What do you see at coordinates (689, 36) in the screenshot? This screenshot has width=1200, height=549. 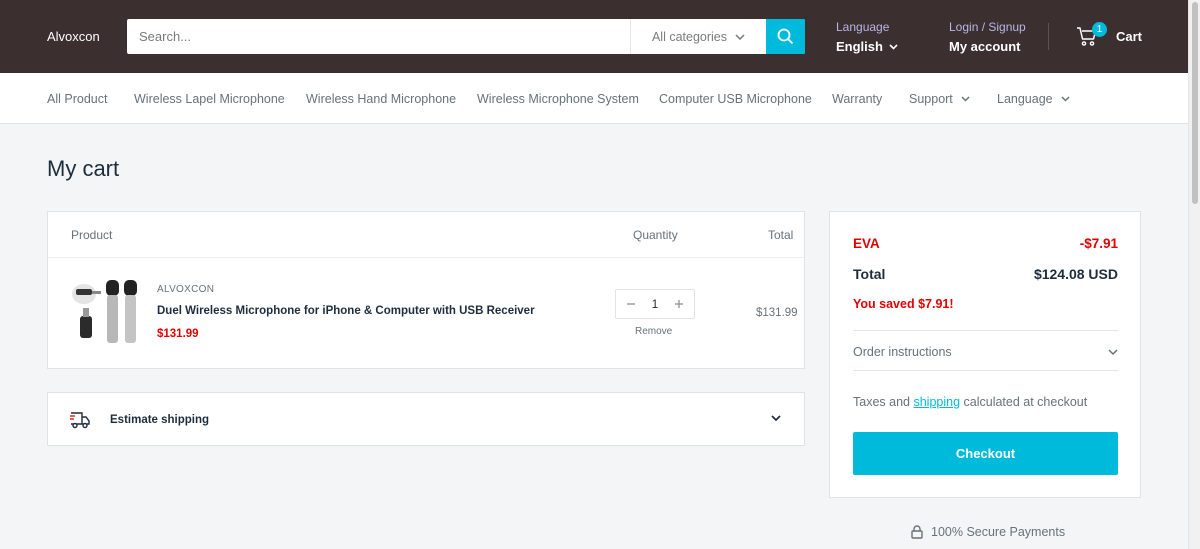 I see `category-select-label: All categories` at bounding box center [689, 36].